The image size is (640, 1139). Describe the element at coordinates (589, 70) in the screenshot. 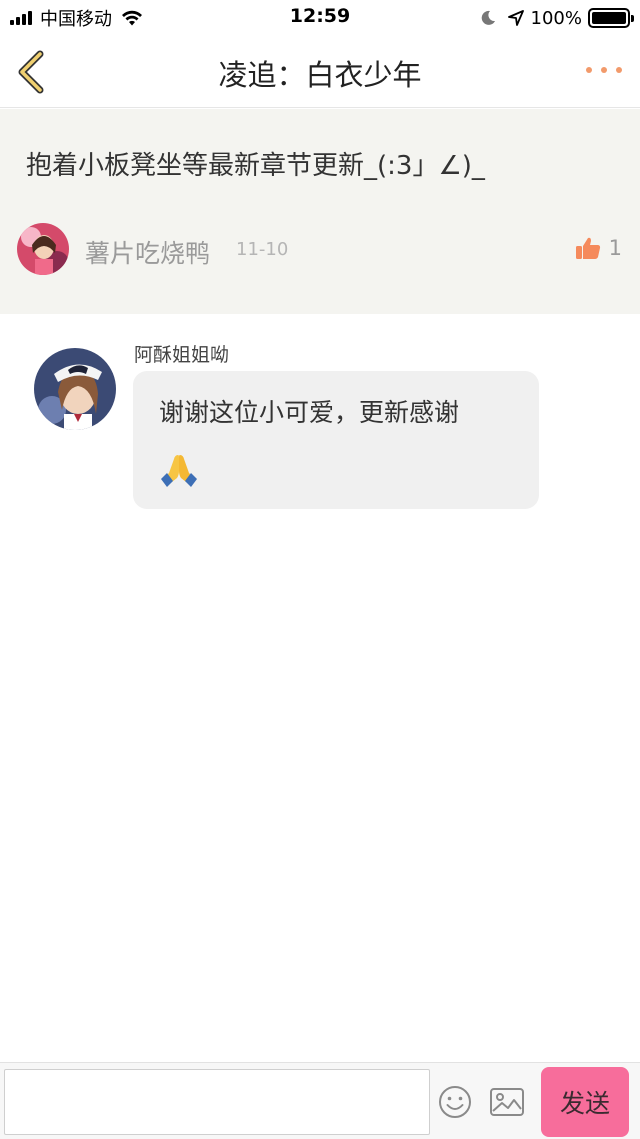

I see `more-dots-icon` at that location.